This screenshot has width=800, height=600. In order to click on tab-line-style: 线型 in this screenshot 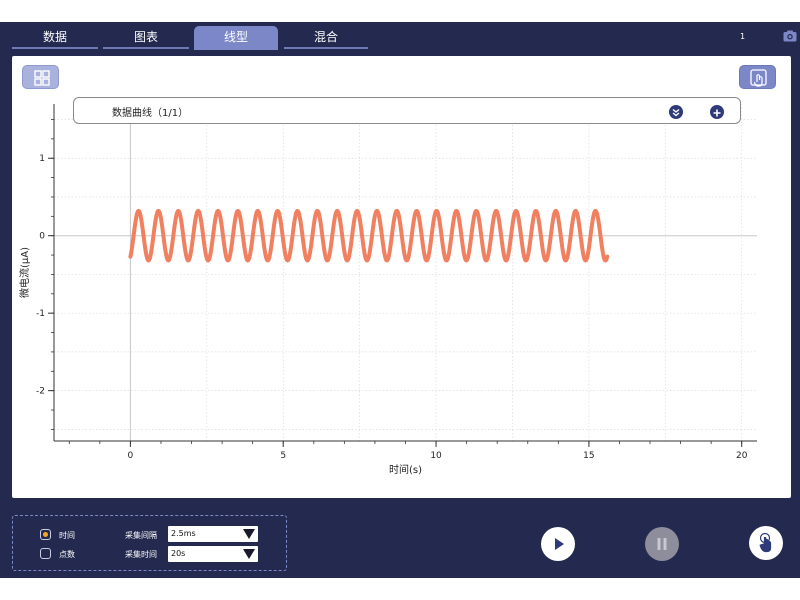, I will do `click(236, 38)`.